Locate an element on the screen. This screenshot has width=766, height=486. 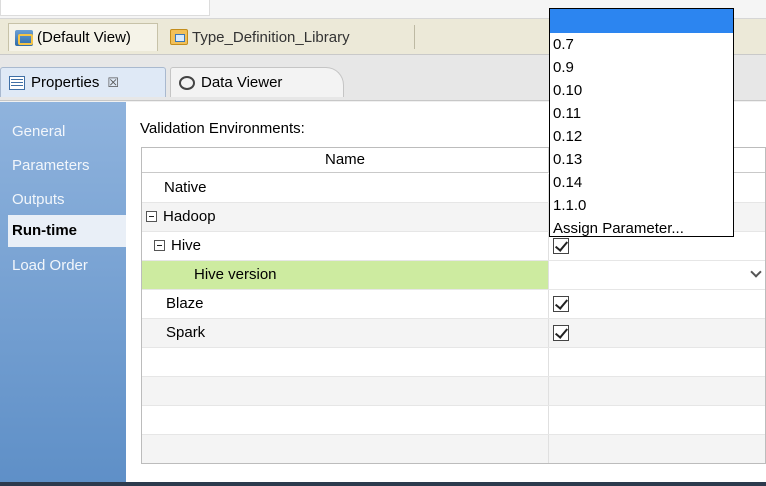
table-row: Blaze is located at coordinates (453, 304).